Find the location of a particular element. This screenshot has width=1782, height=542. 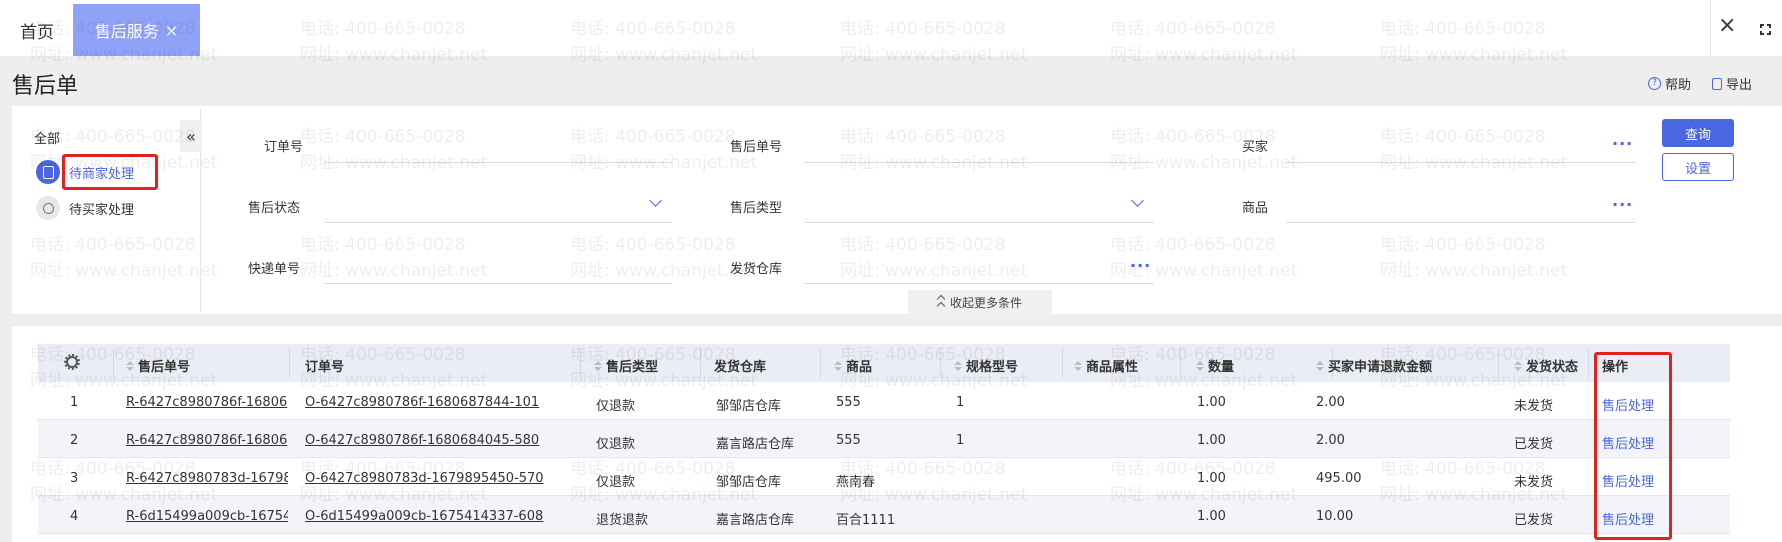

aftersale-no-input is located at coordinates (979, 162).